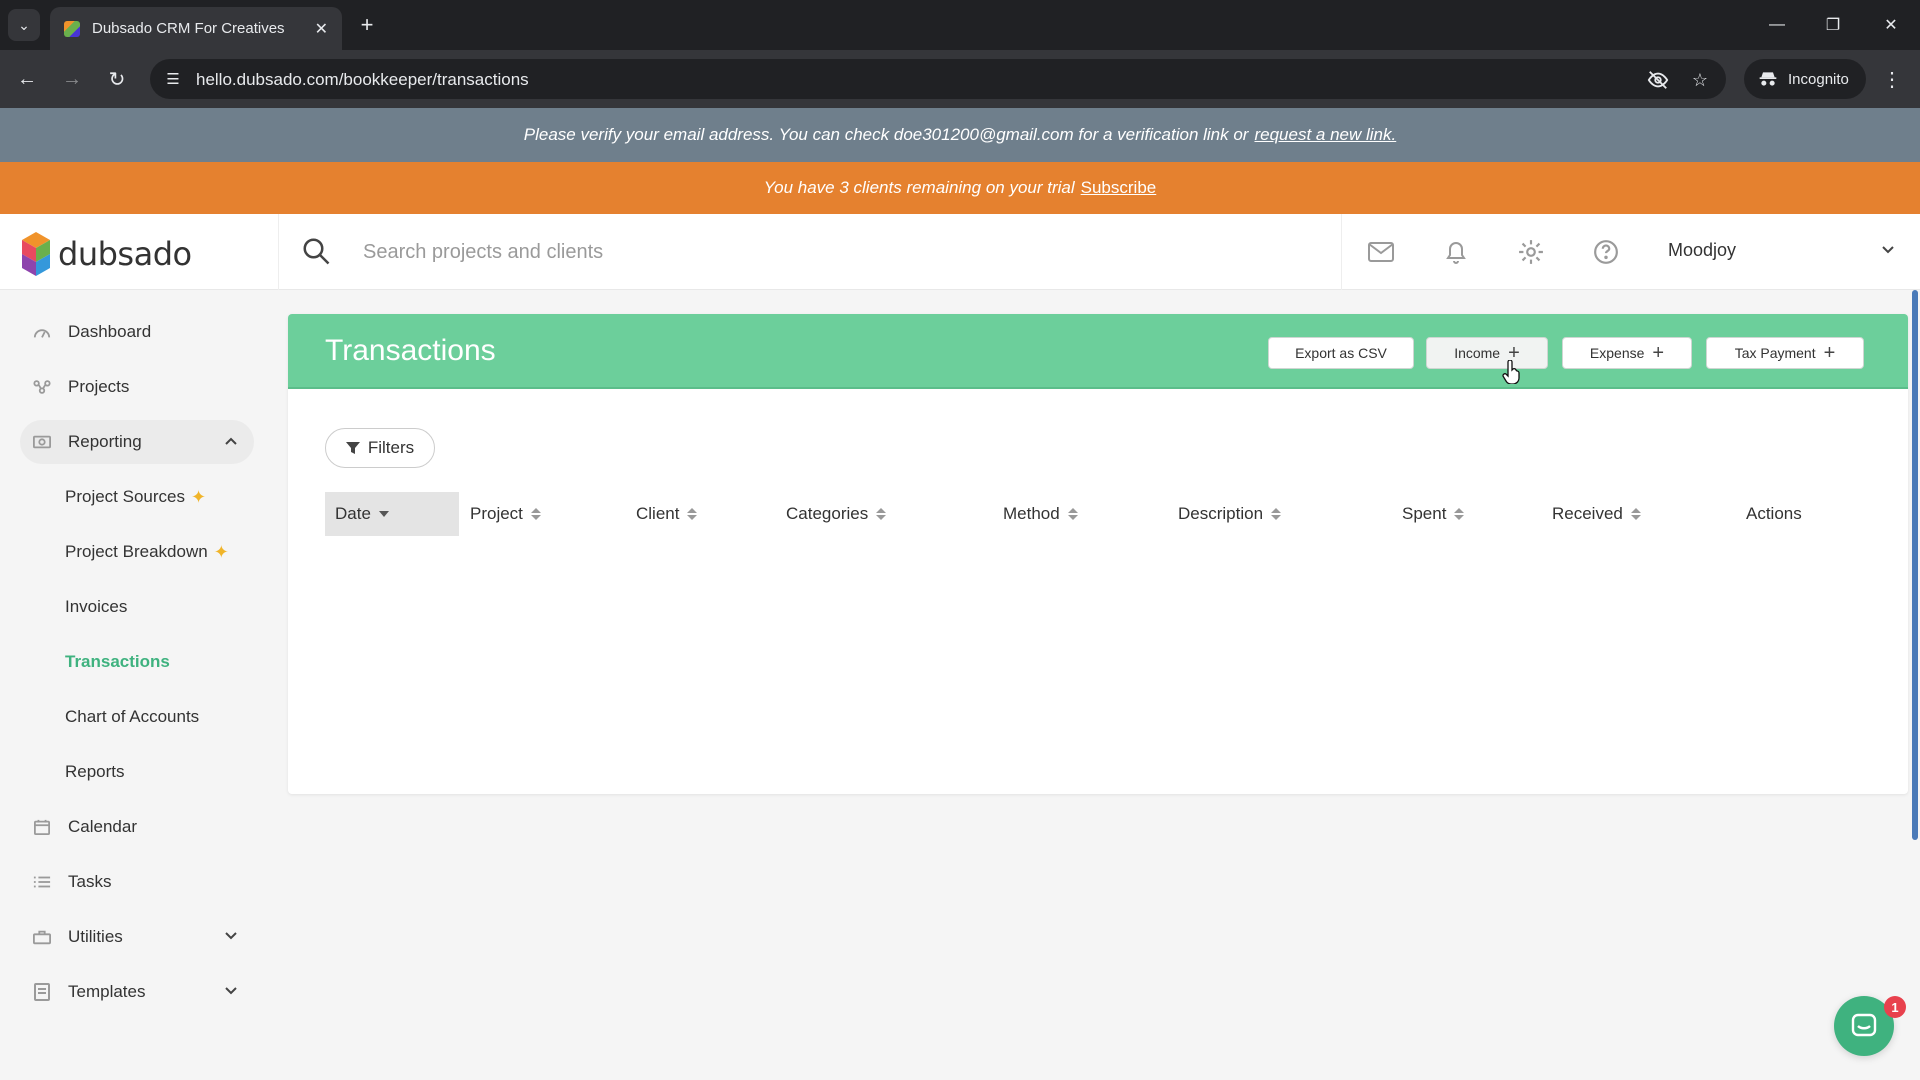 The image size is (1920, 1080). What do you see at coordinates (1915, 565) in the screenshot?
I see `page-scrollbar-thumb` at bounding box center [1915, 565].